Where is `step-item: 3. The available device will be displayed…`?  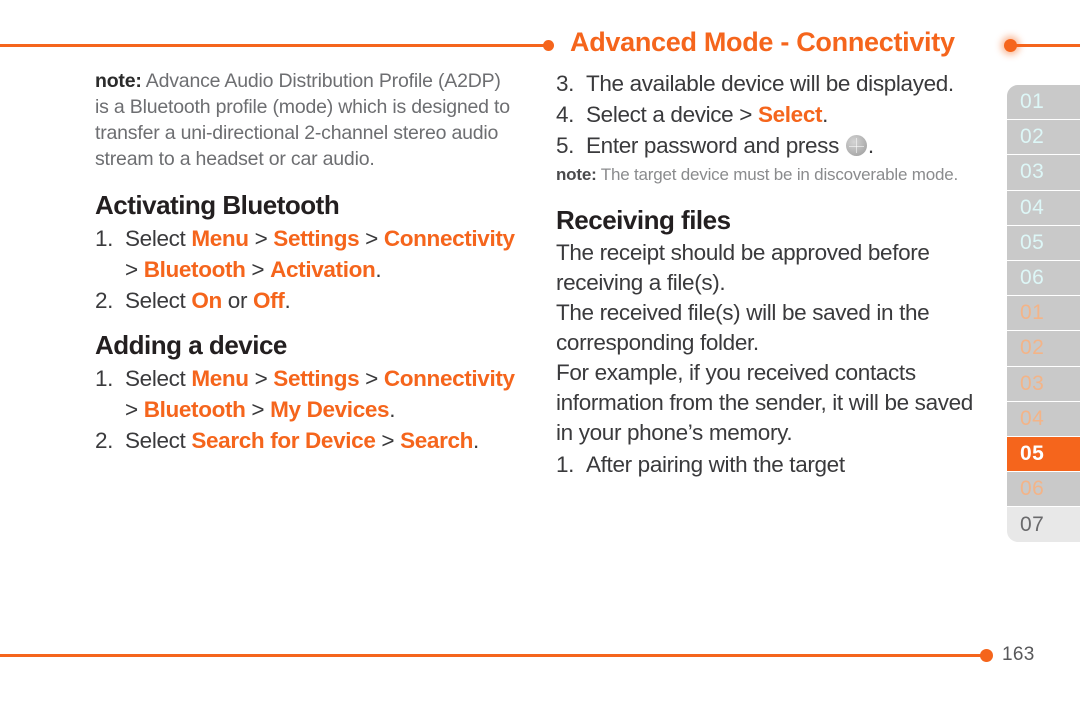 step-item: 3. The available device will be displayed… is located at coordinates (771, 83).